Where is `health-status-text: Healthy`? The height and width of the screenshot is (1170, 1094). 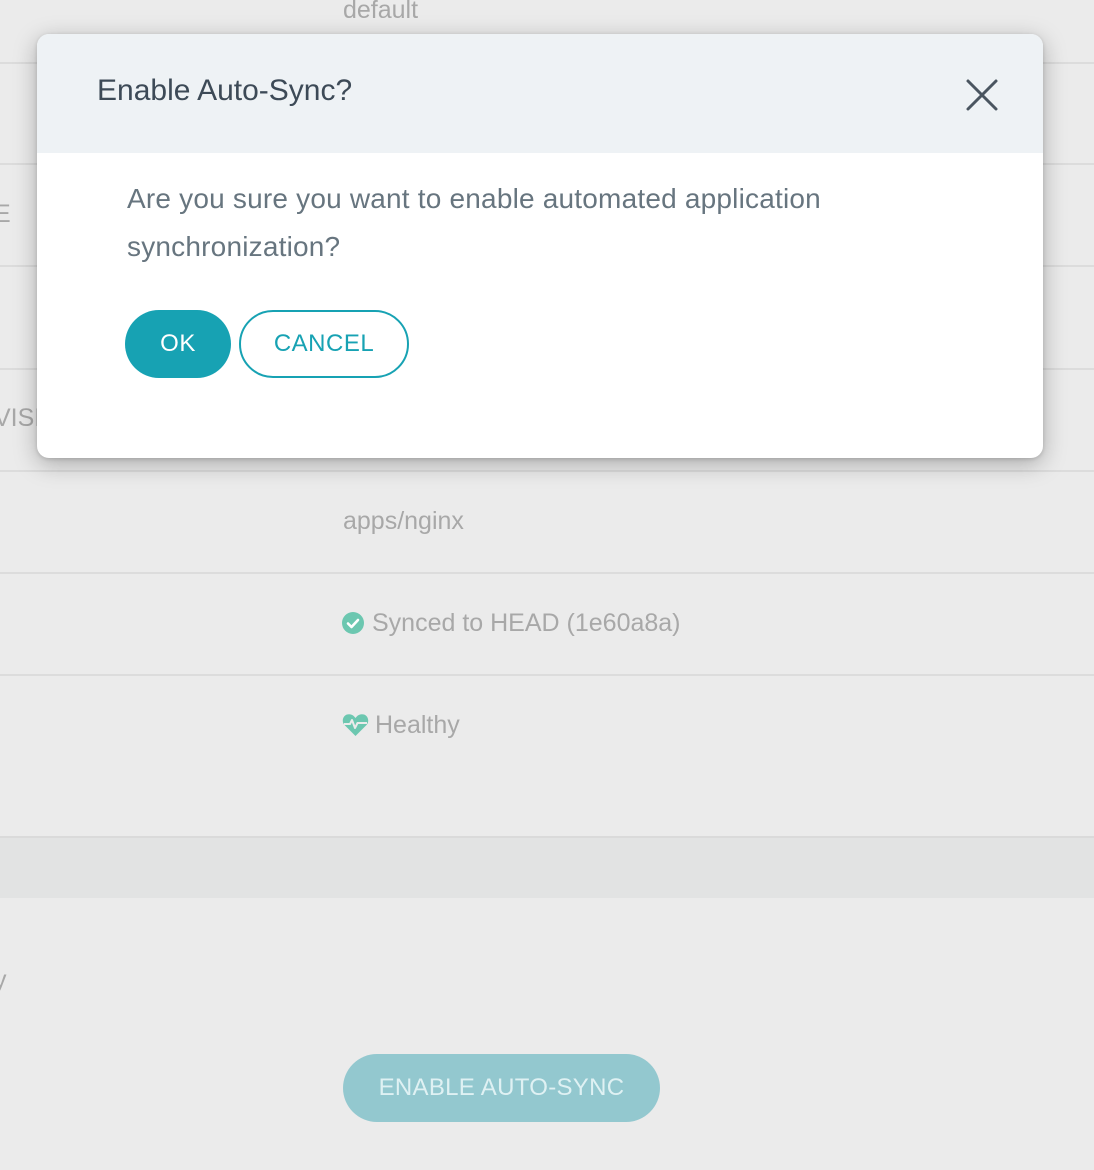
health-status-text: Healthy is located at coordinates (417, 725).